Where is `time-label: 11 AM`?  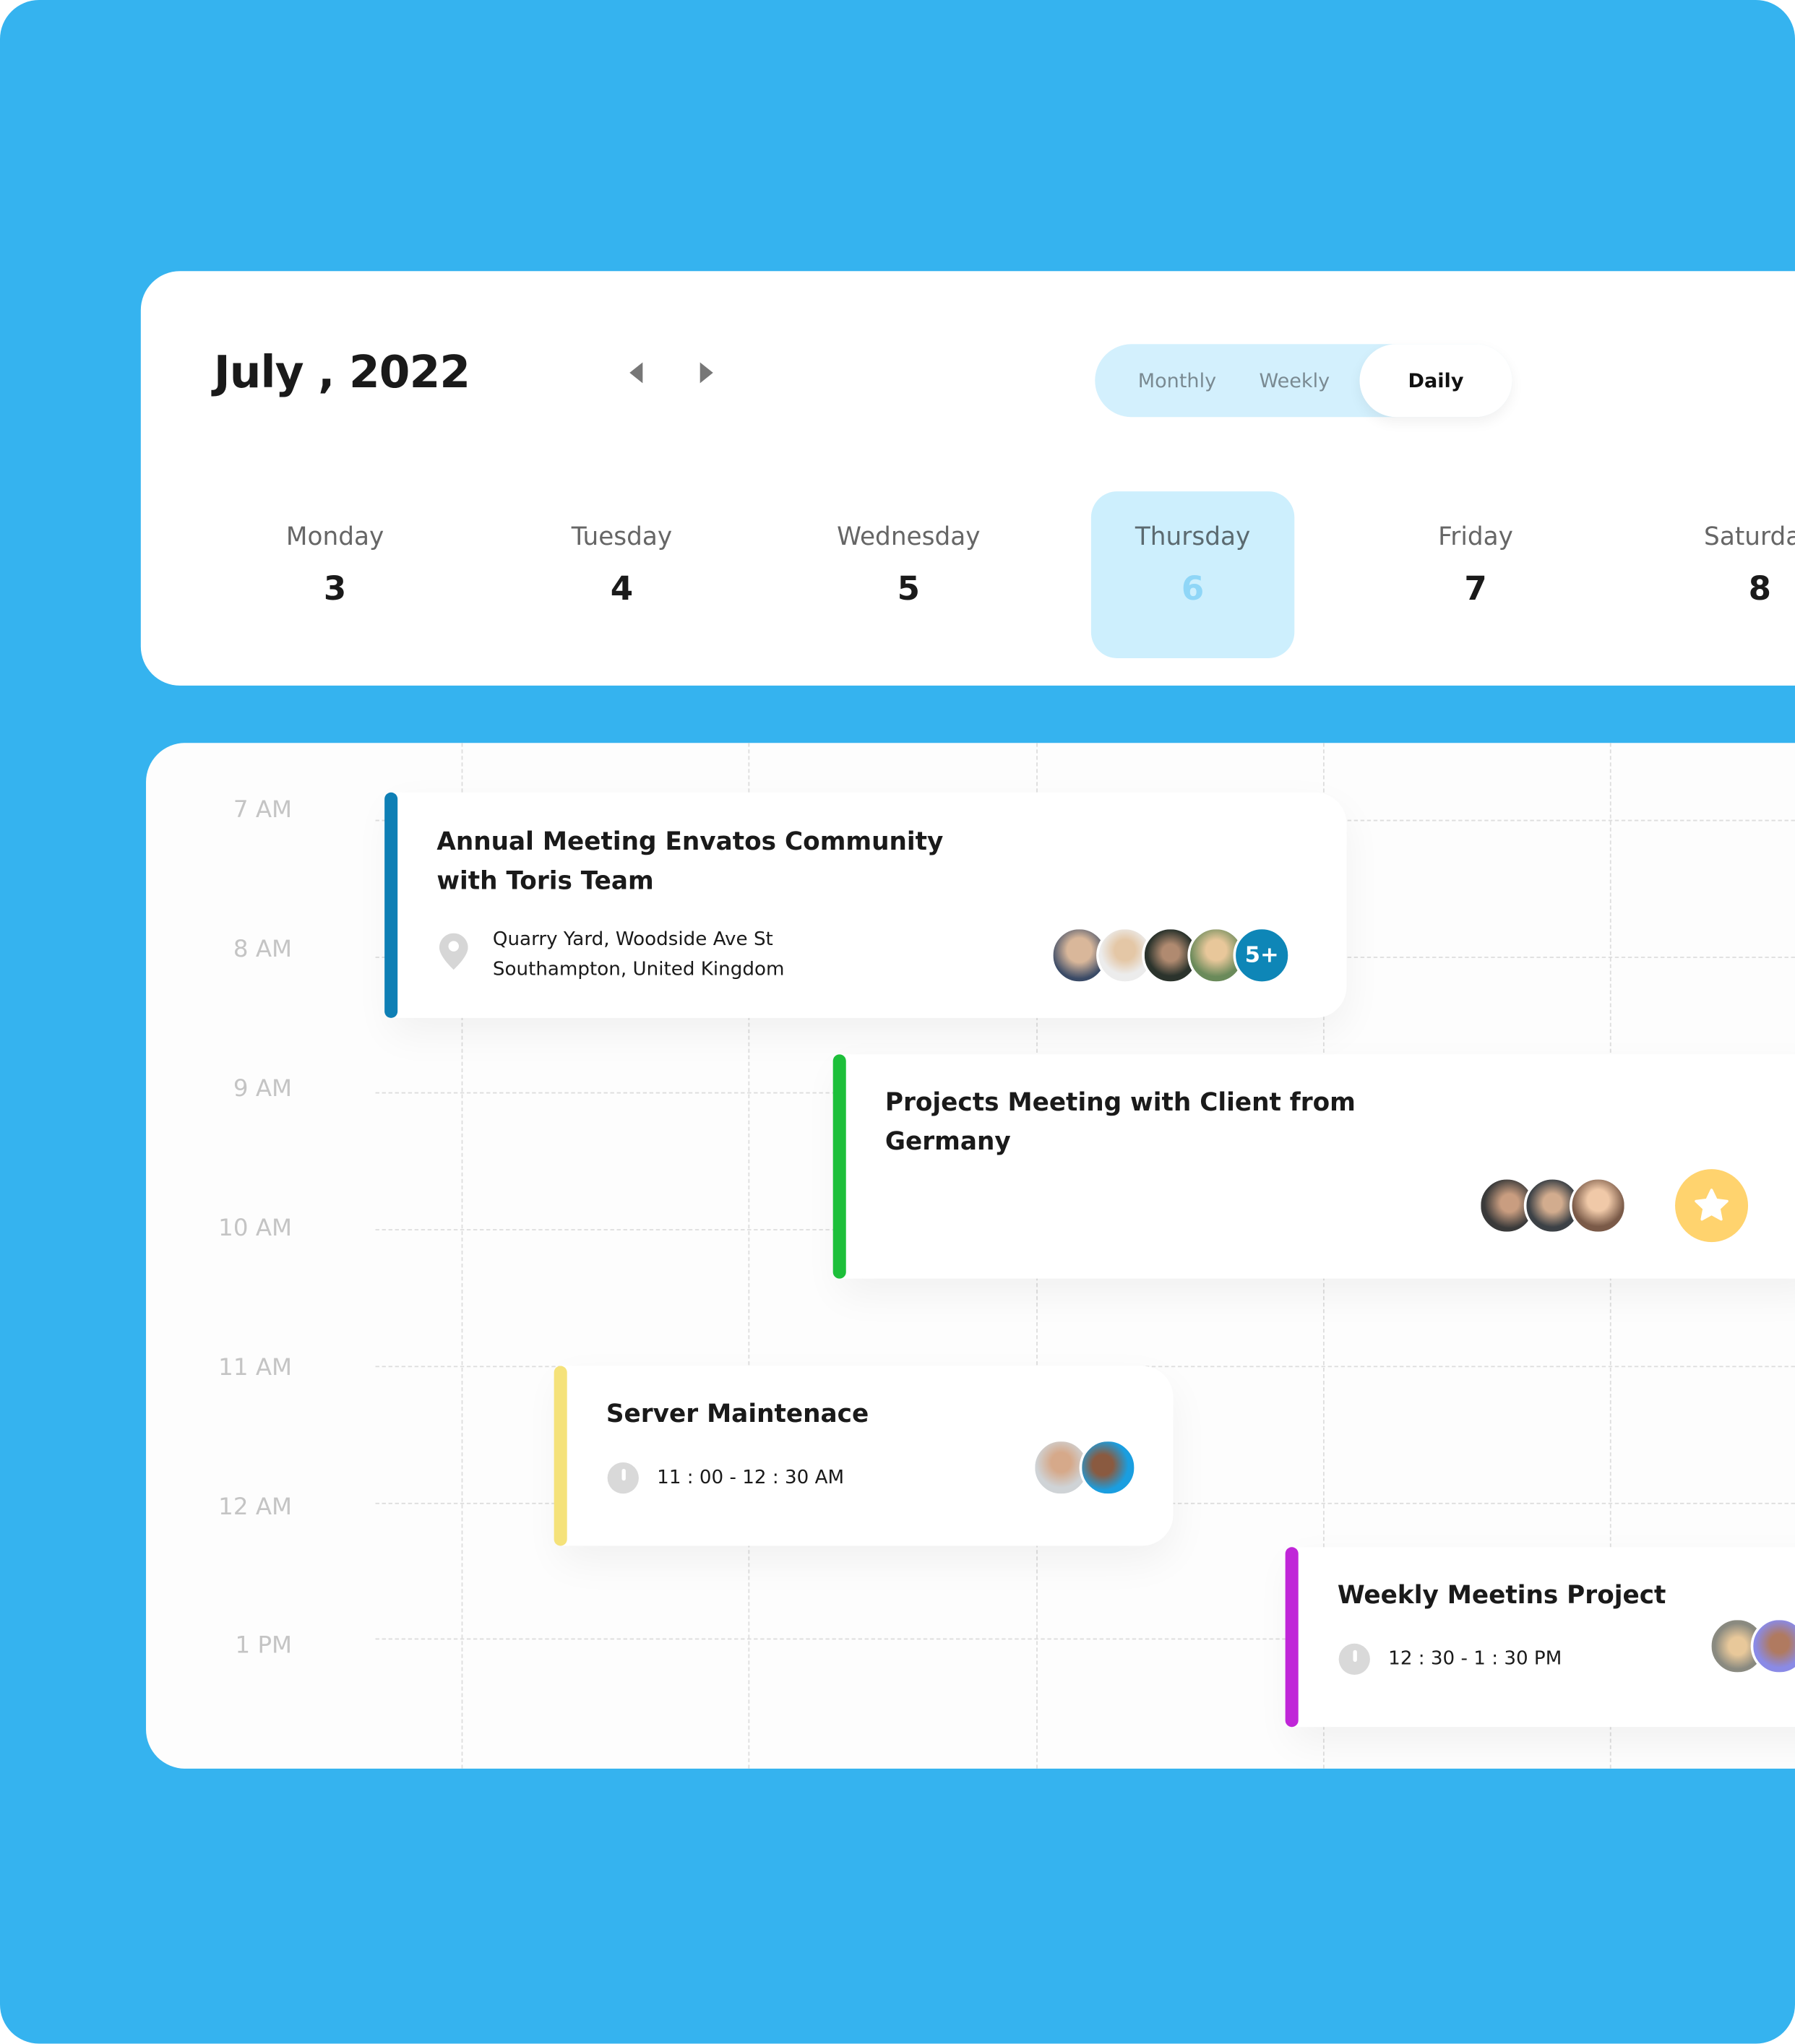 time-label: 11 AM is located at coordinates (255, 1368).